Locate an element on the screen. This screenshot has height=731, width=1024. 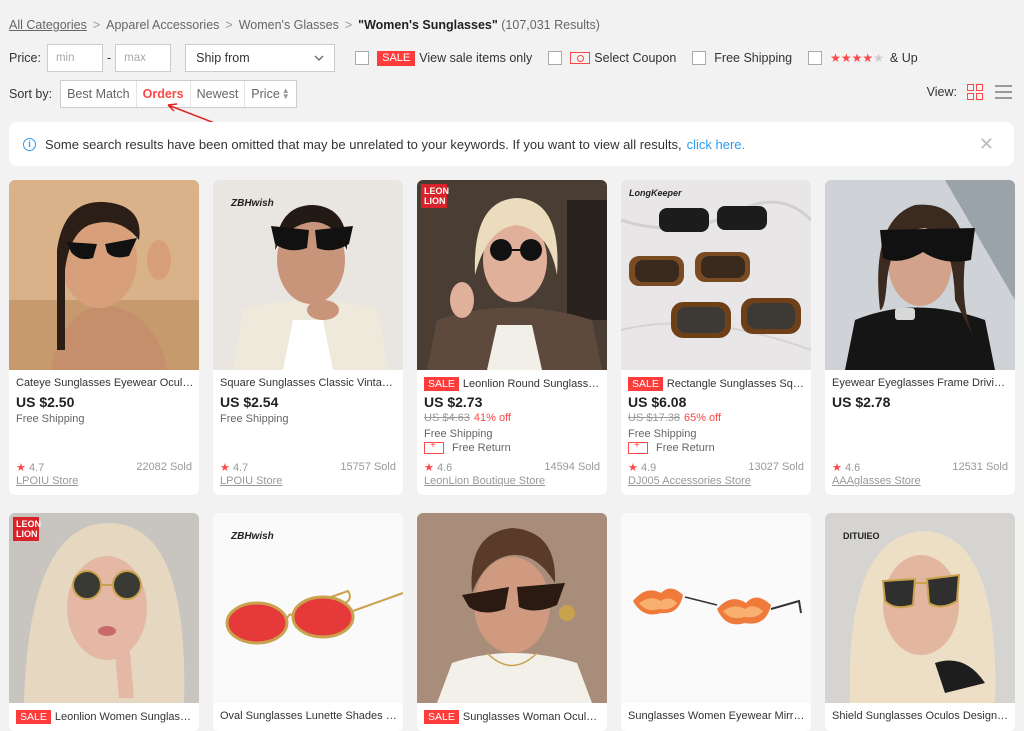
sale-items-label: View sale items only is located at coordinates (476, 58).